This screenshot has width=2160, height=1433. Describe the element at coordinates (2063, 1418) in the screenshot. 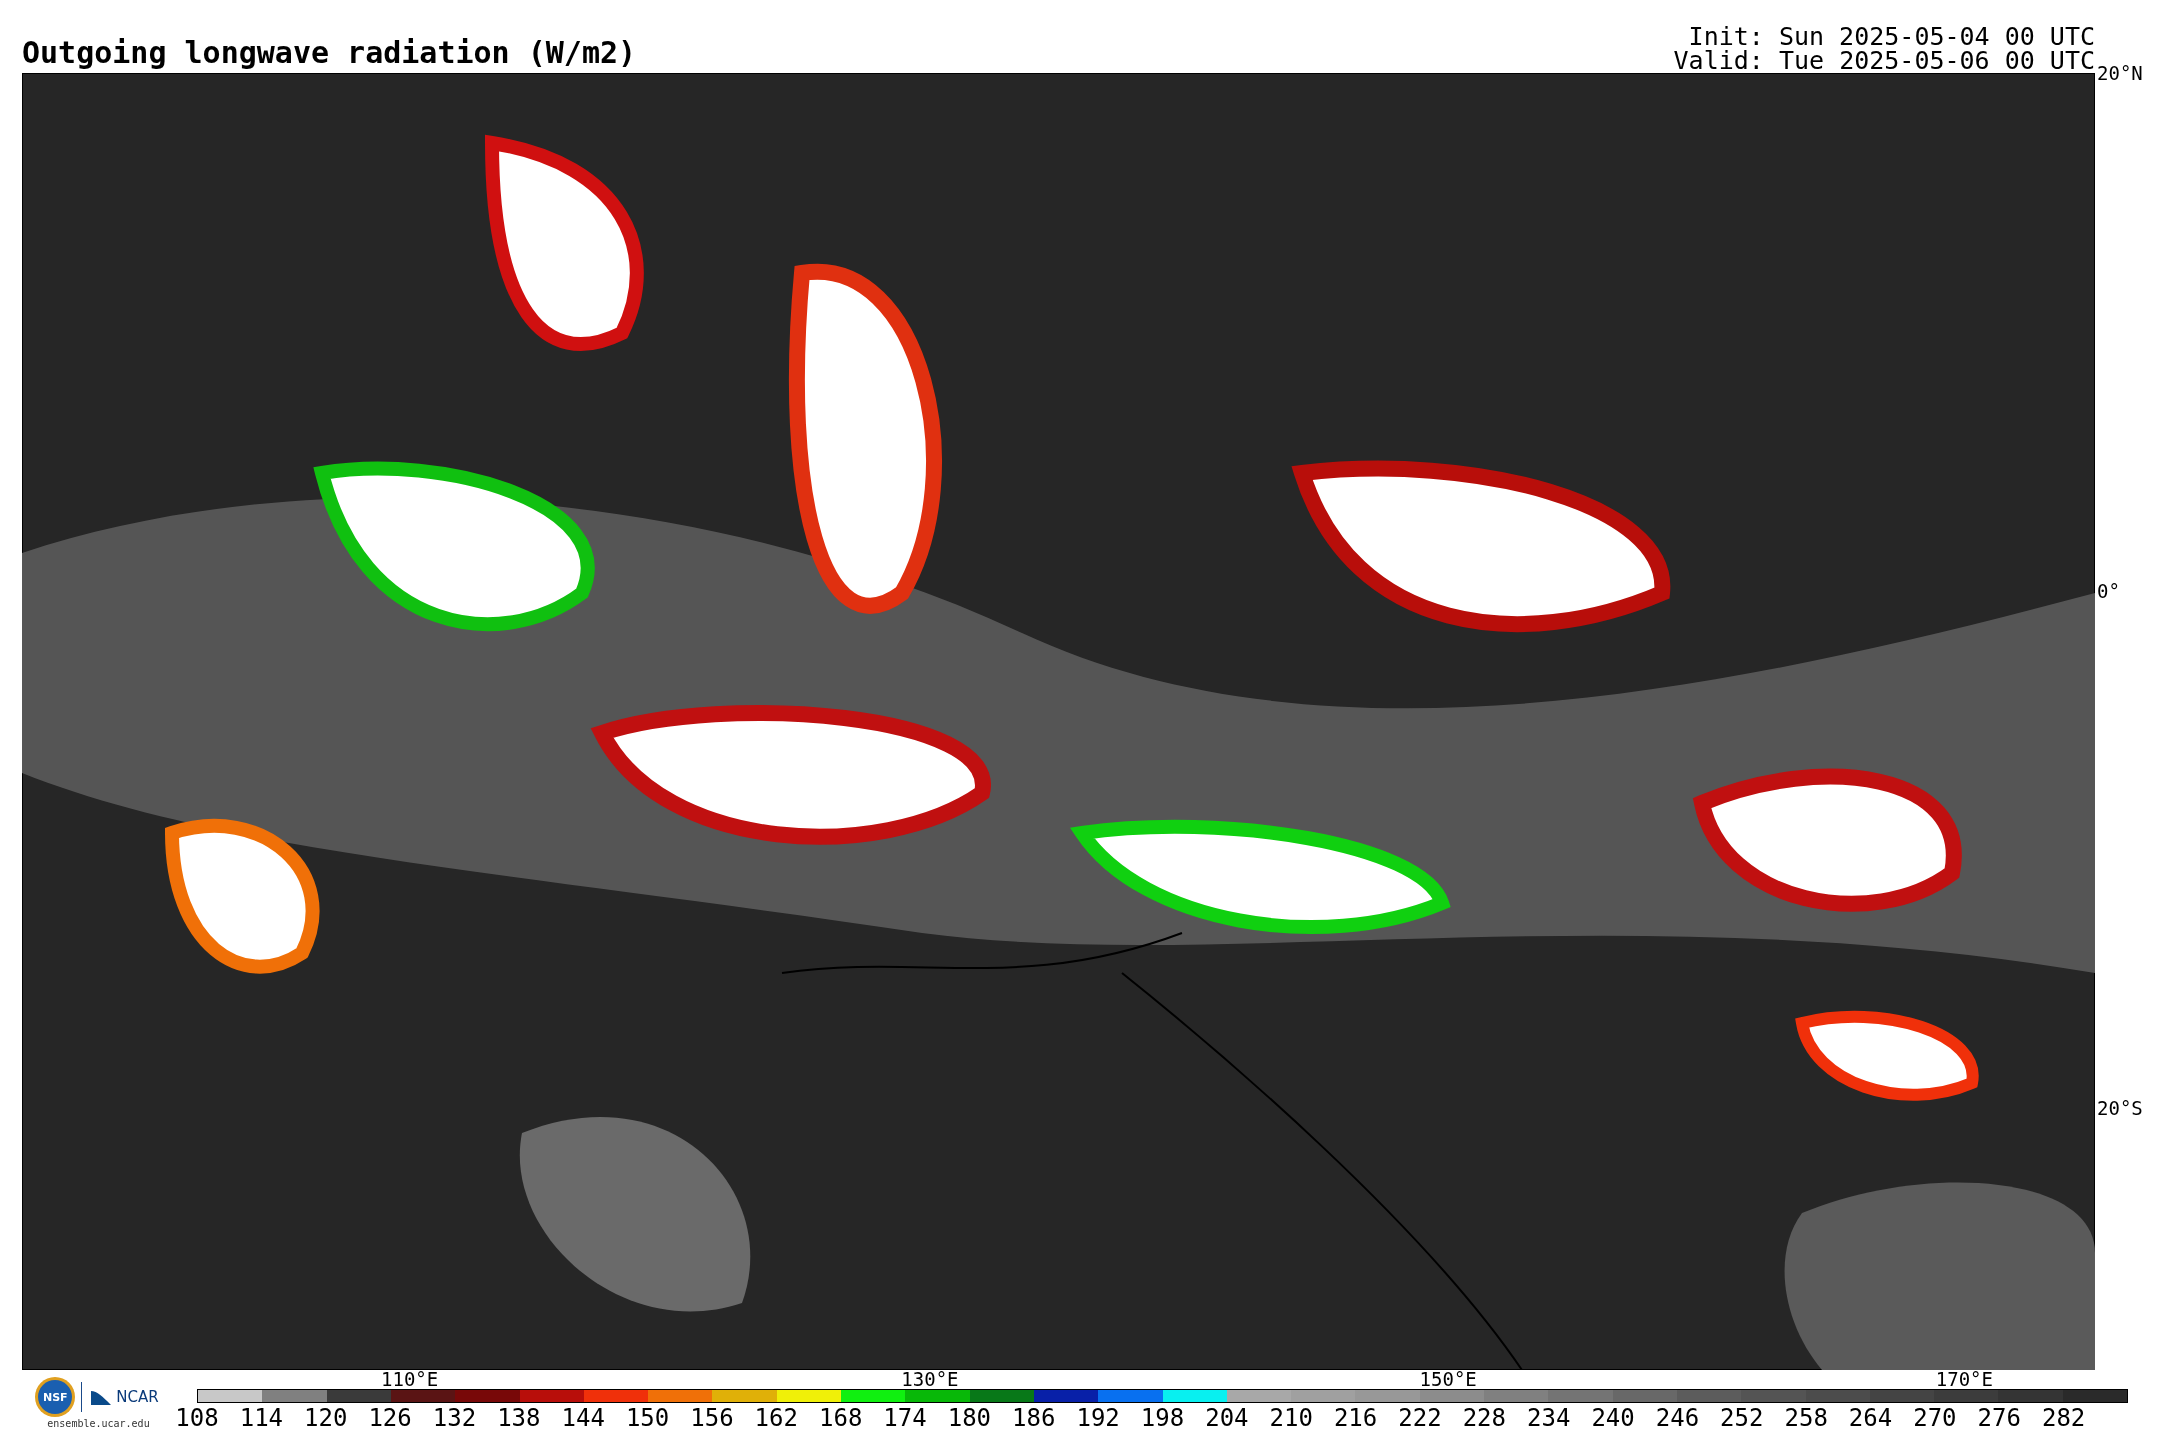

I see `colorbar-tick-label: 282` at that location.